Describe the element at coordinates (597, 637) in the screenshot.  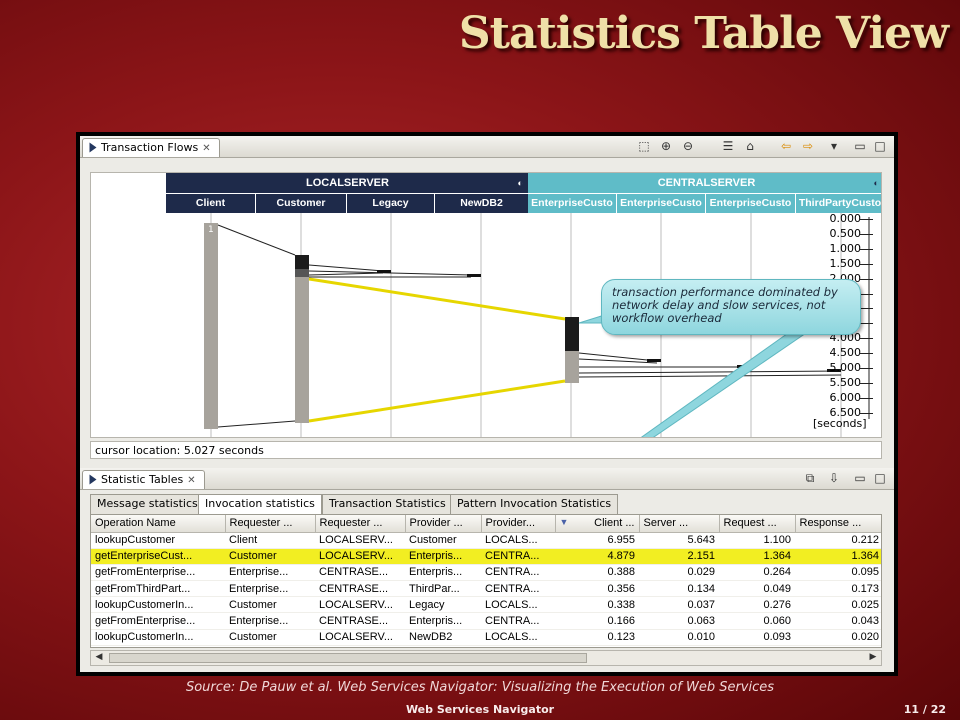
I see `table-cell: 0.123` at that location.